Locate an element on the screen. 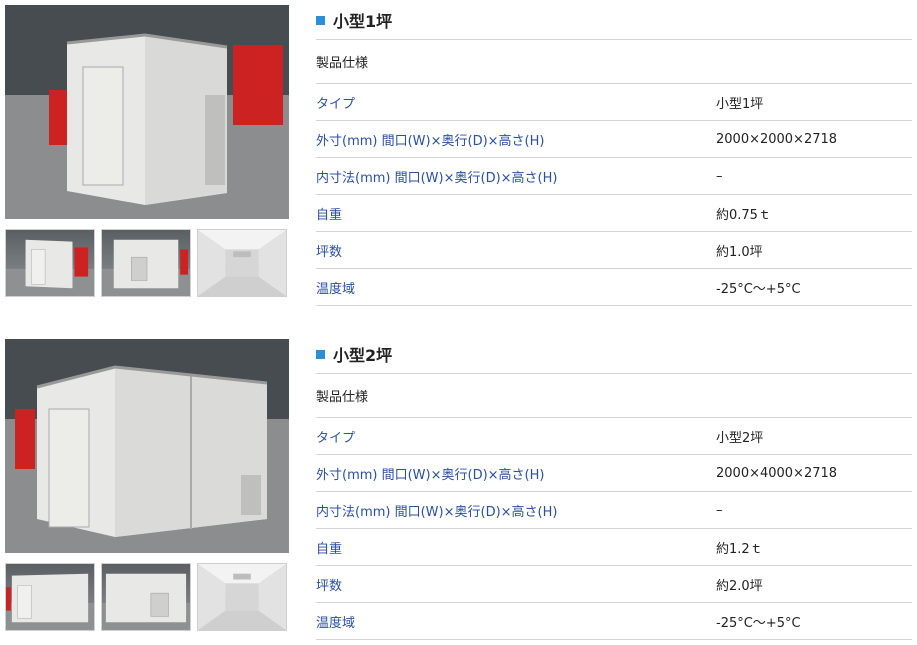  spec-value: 小型1坪 is located at coordinates (740, 104).